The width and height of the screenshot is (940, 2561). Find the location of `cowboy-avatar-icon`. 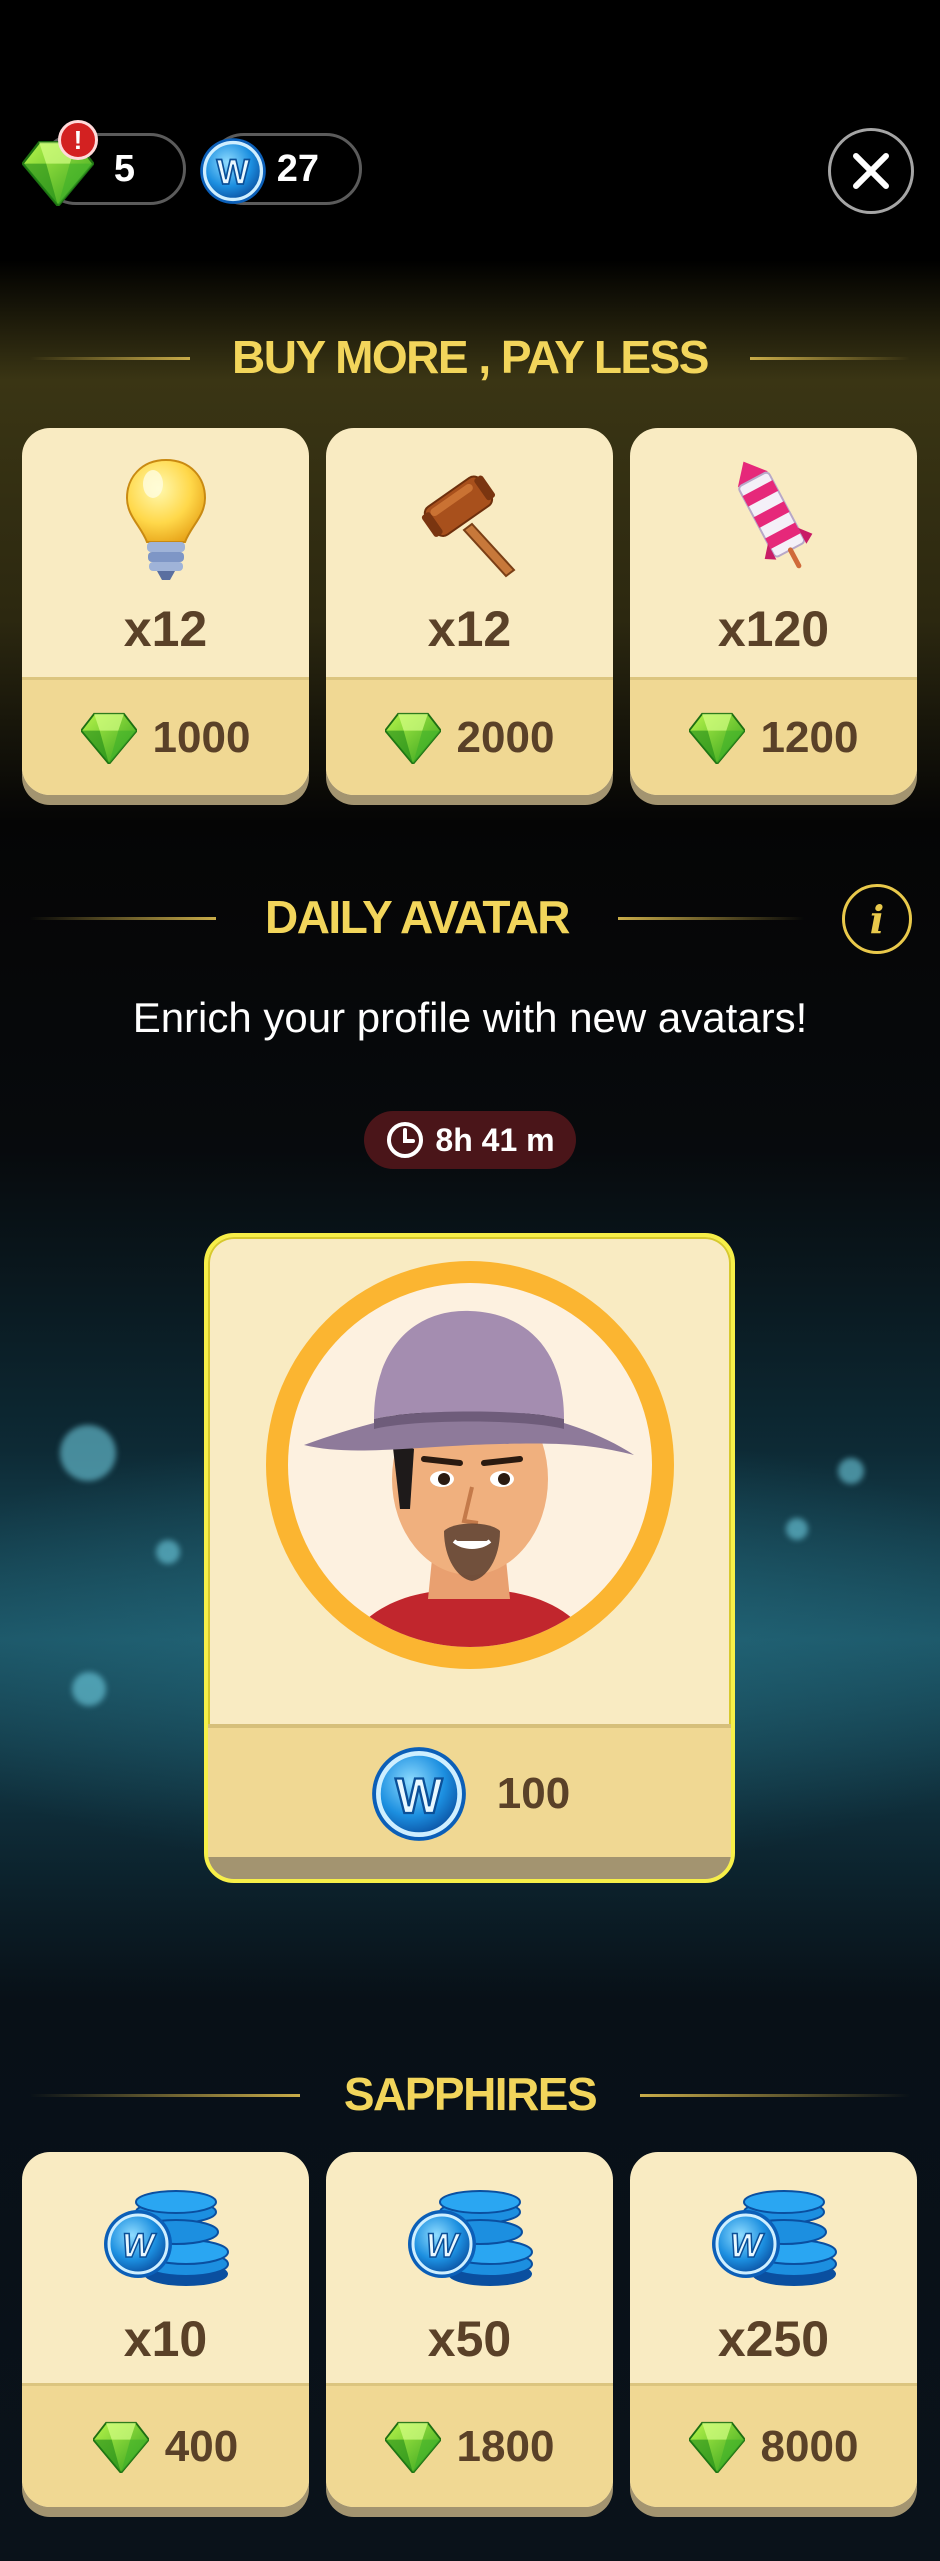

cowboy-avatar-icon is located at coordinates (470, 1465).